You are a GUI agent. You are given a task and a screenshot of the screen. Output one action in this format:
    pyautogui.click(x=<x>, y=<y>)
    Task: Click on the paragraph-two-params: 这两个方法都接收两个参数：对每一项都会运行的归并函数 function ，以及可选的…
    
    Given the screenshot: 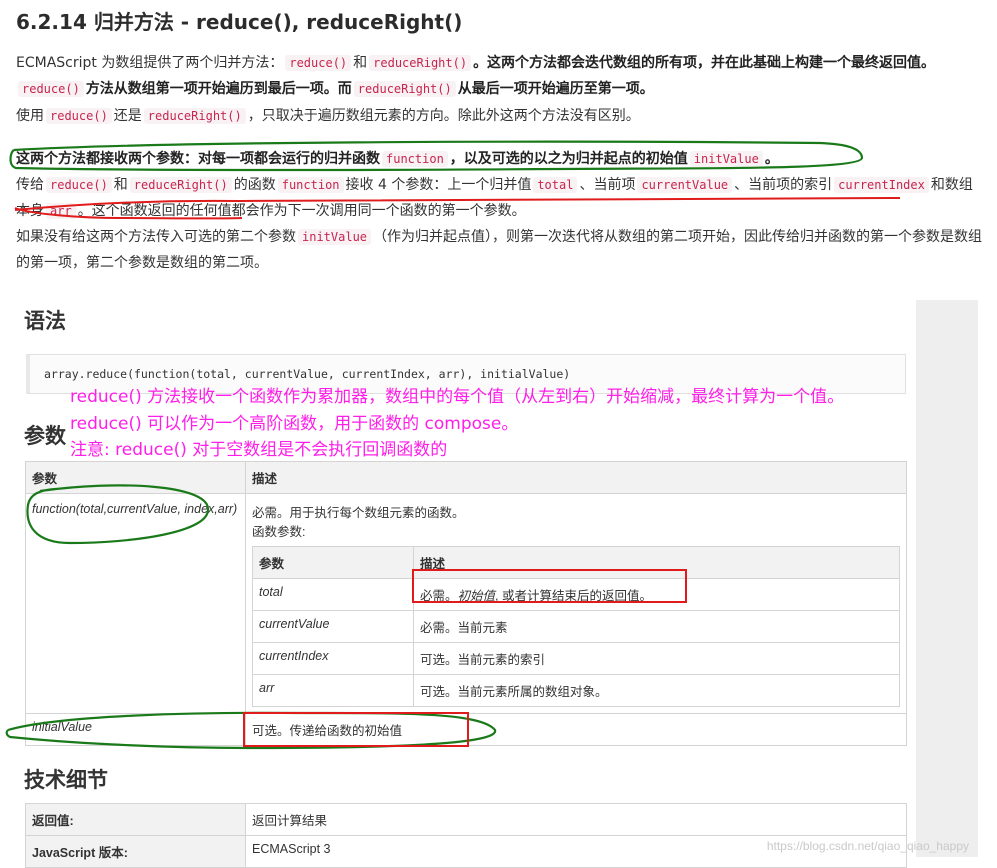 What is the action you would take?
    pyautogui.click(x=397, y=159)
    